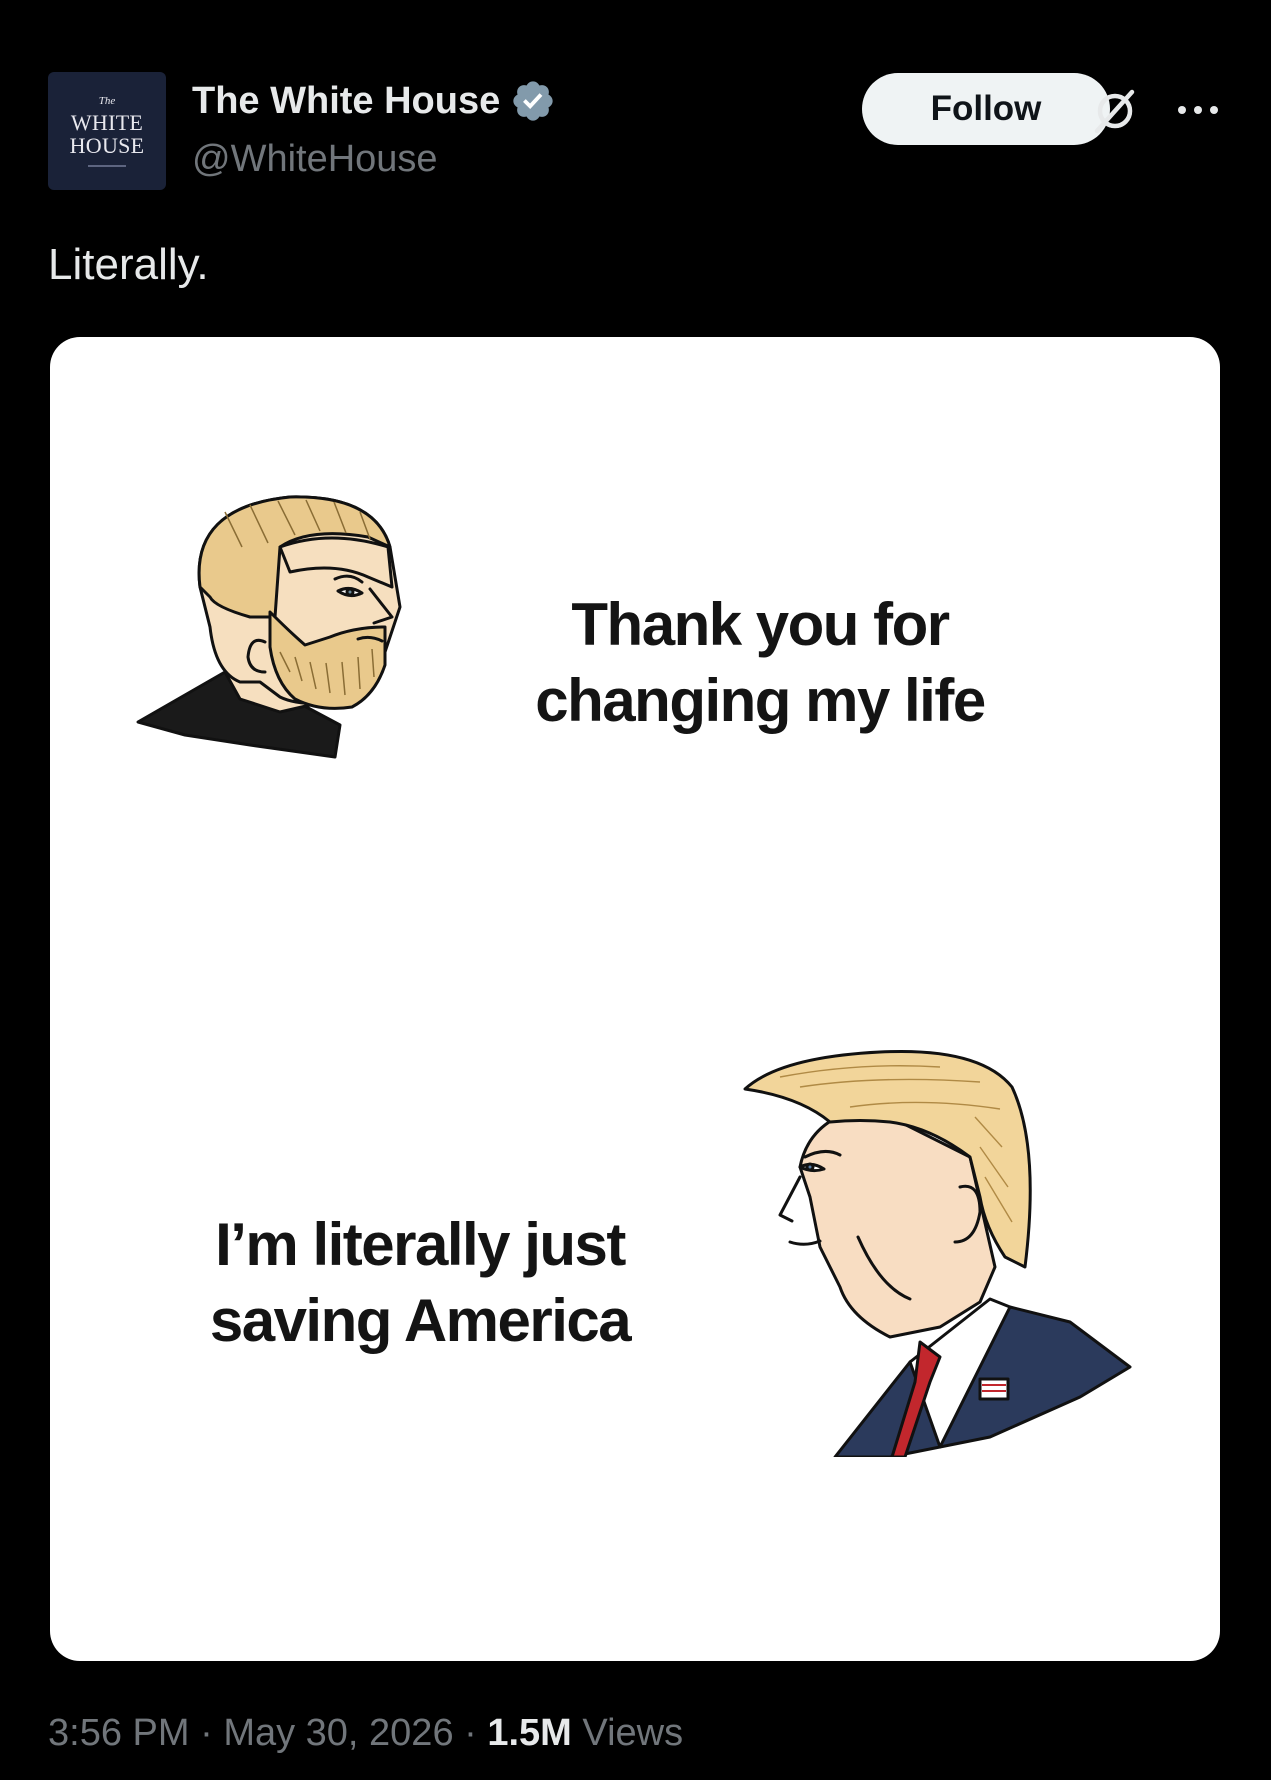 The image size is (1271, 1780). I want to click on bottom-caption-line-2: saving America, so click(420, 1320).